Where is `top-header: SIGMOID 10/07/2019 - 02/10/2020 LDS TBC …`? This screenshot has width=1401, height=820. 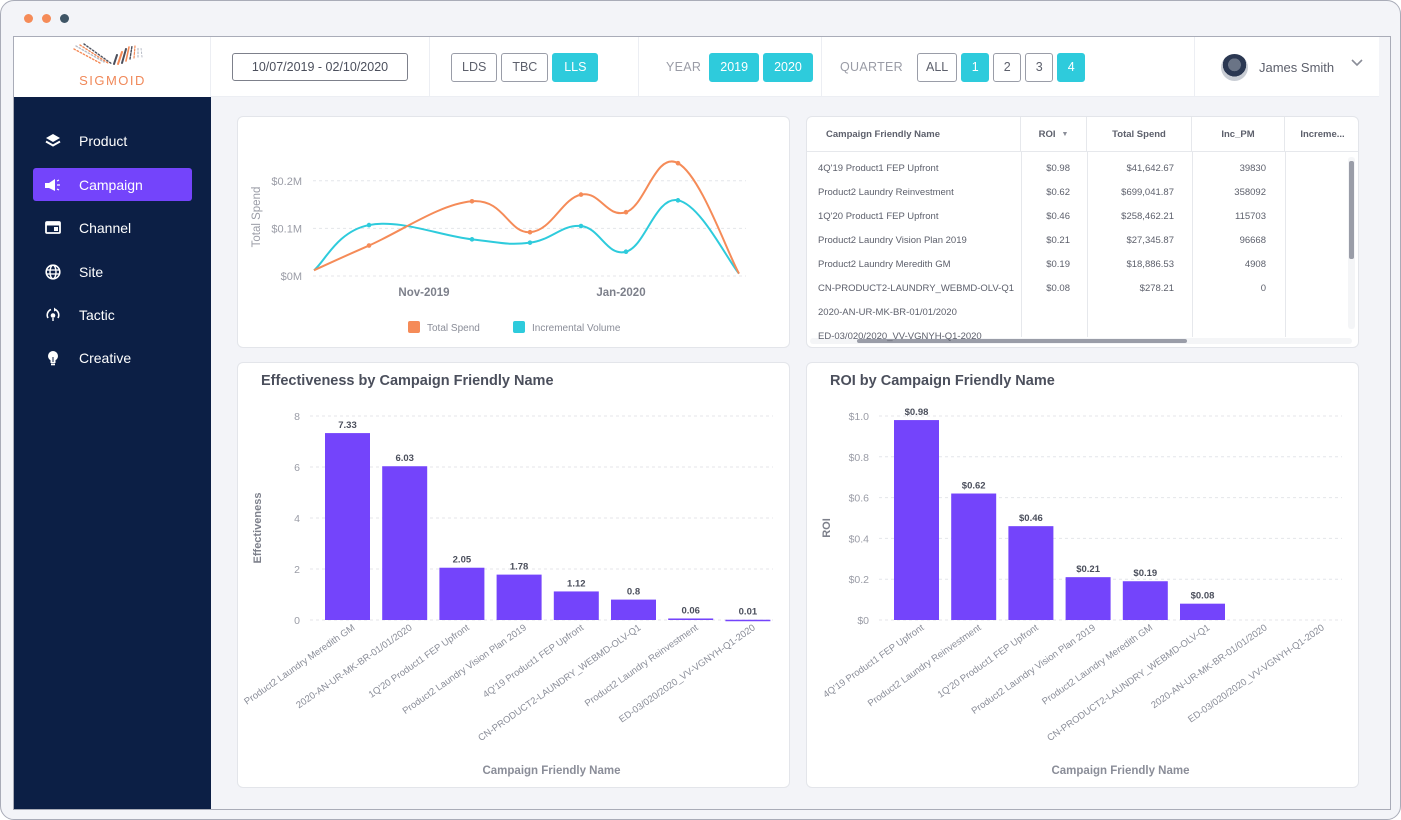 top-header: SIGMOID 10/07/2019 - 02/10/2020 LDS TBC … is located at coordinates (696, 67).